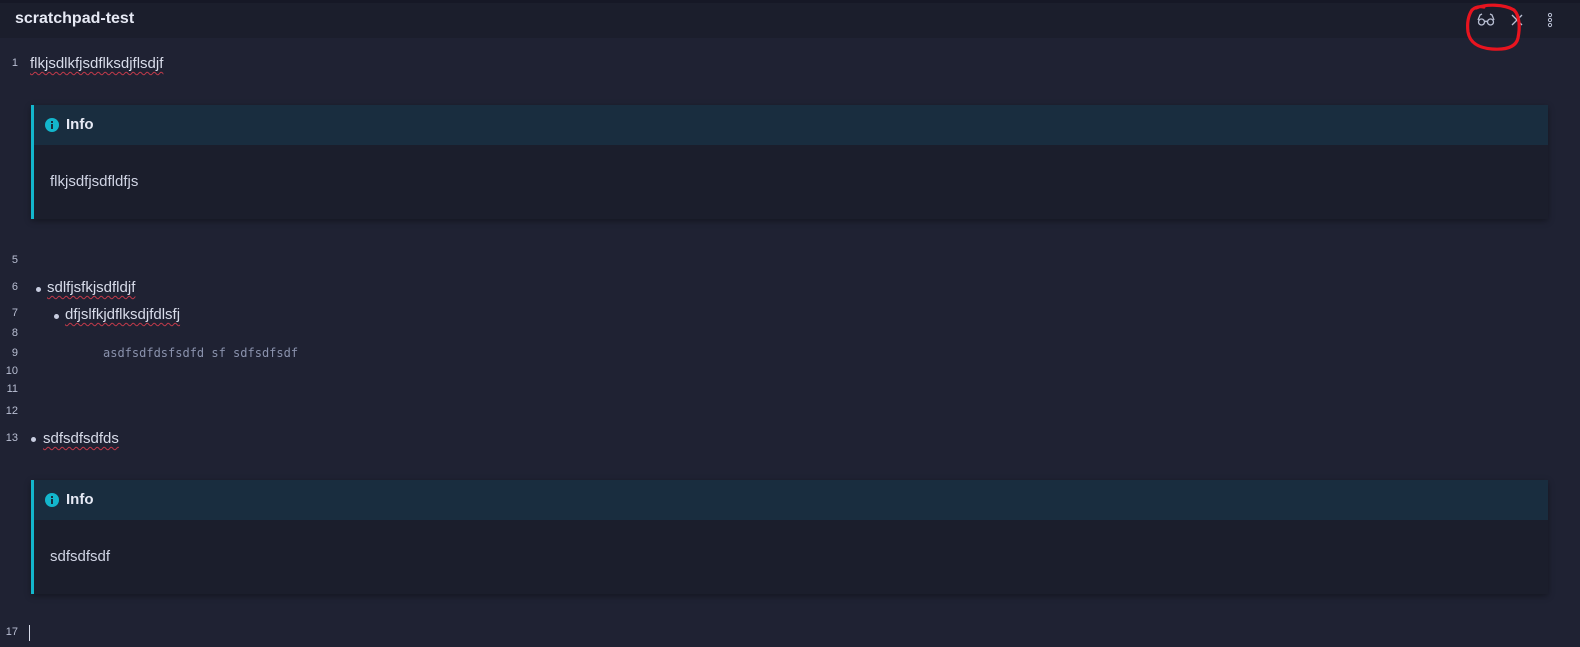 This screenshot has height=647, width=1580. What do you see at coordinates (122, 314) in the screenshot?
I see `list-item-text: dfjslfkjdflksdjfdlsfj` at bounding box center [122, 314].